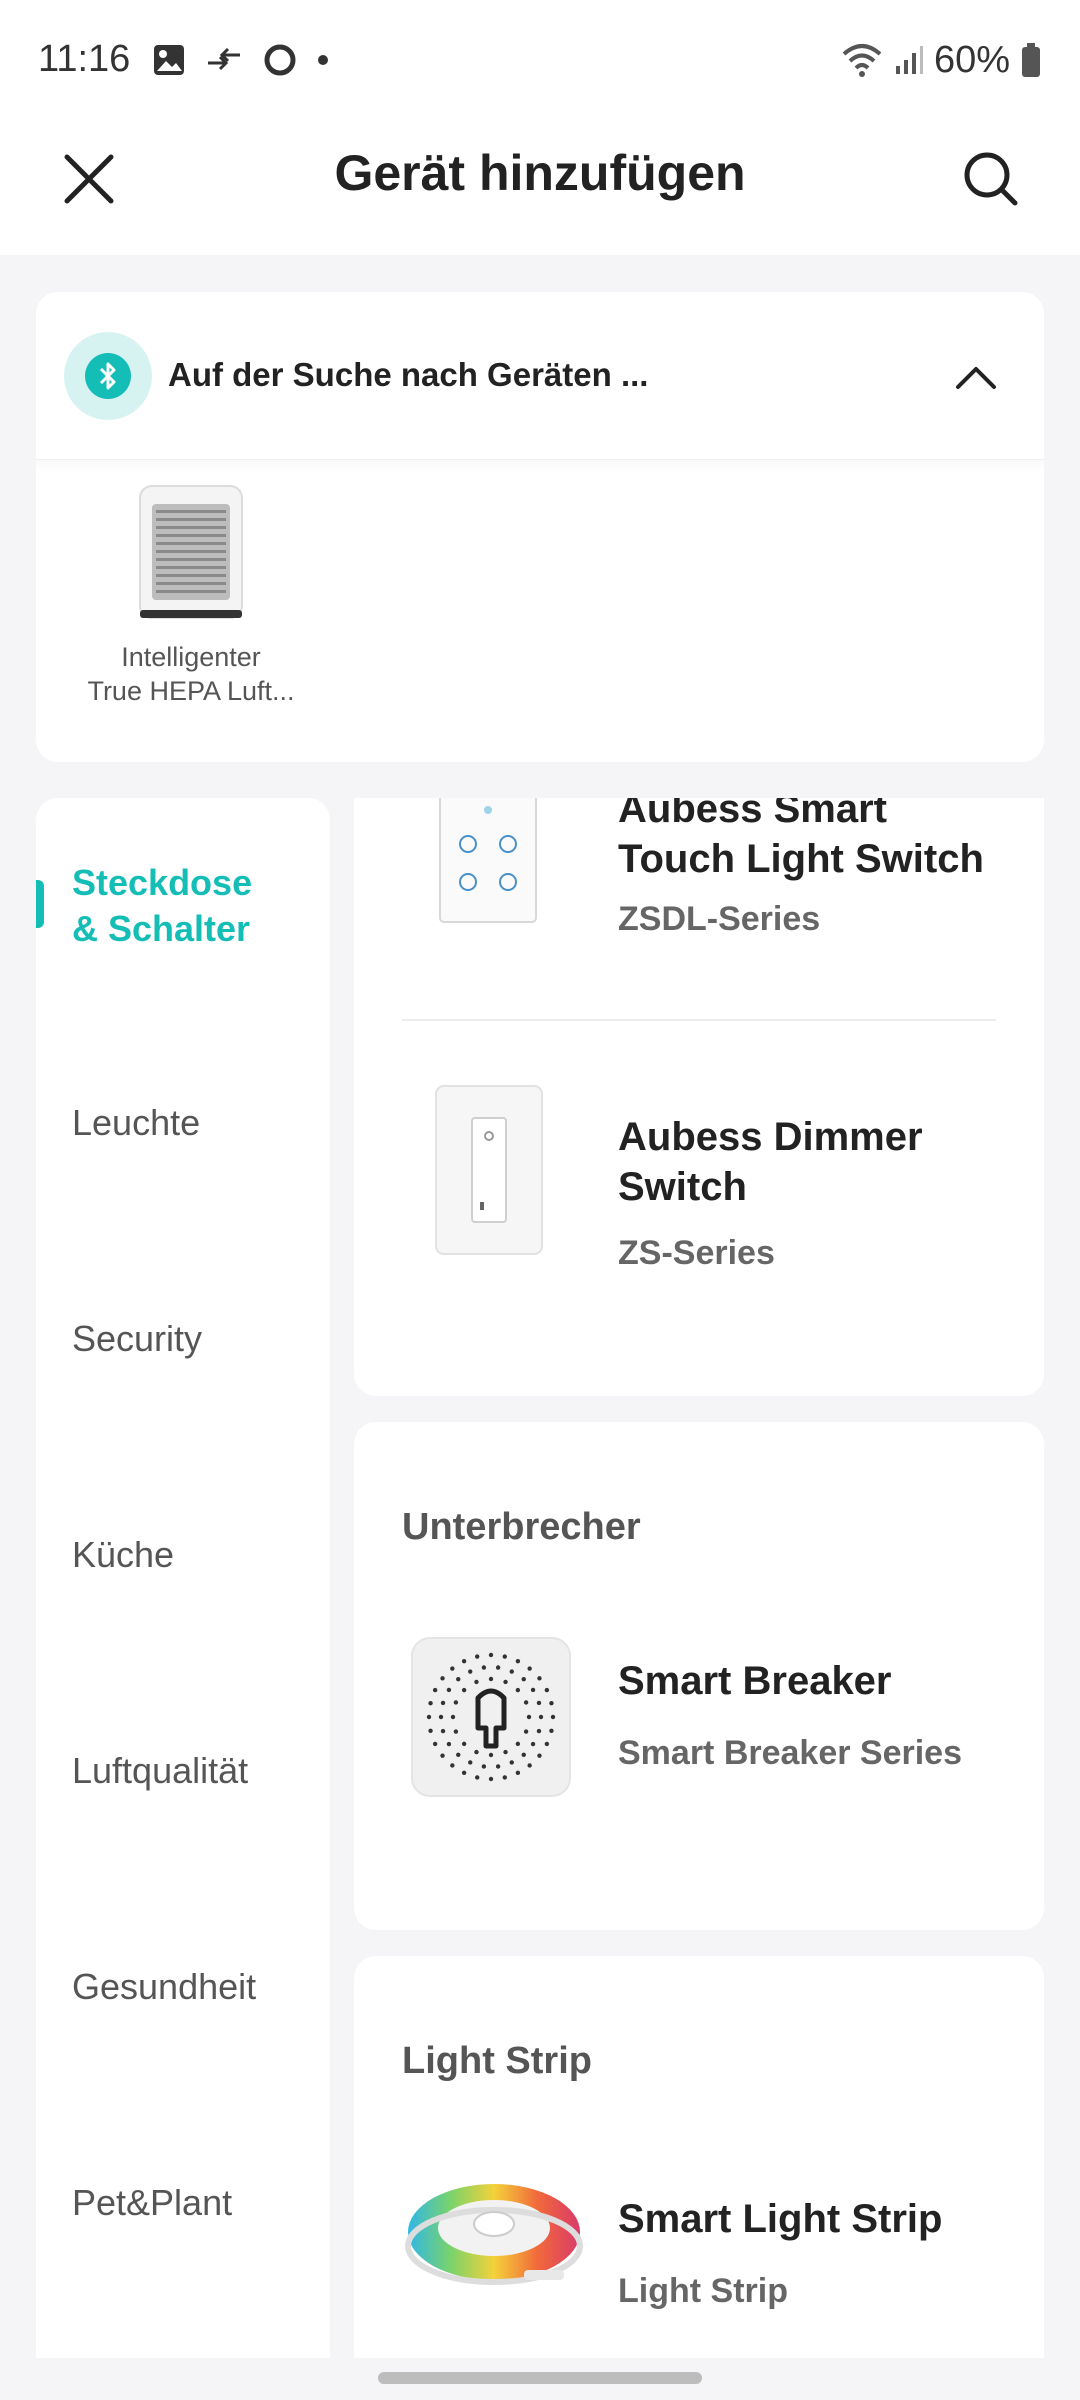 The width and height of the screenshot is (1080, 2400). I want to click on collapse-button, so click(976, 376).